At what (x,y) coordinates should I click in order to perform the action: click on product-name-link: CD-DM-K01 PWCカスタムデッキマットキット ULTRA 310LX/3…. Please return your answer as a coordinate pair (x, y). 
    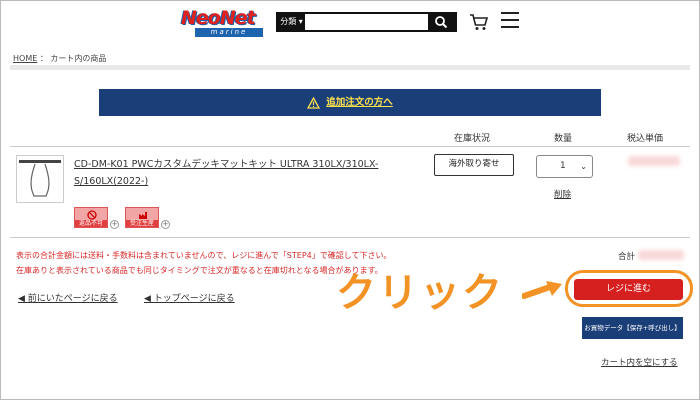
    Looking at the image, I should click on (232, 173).